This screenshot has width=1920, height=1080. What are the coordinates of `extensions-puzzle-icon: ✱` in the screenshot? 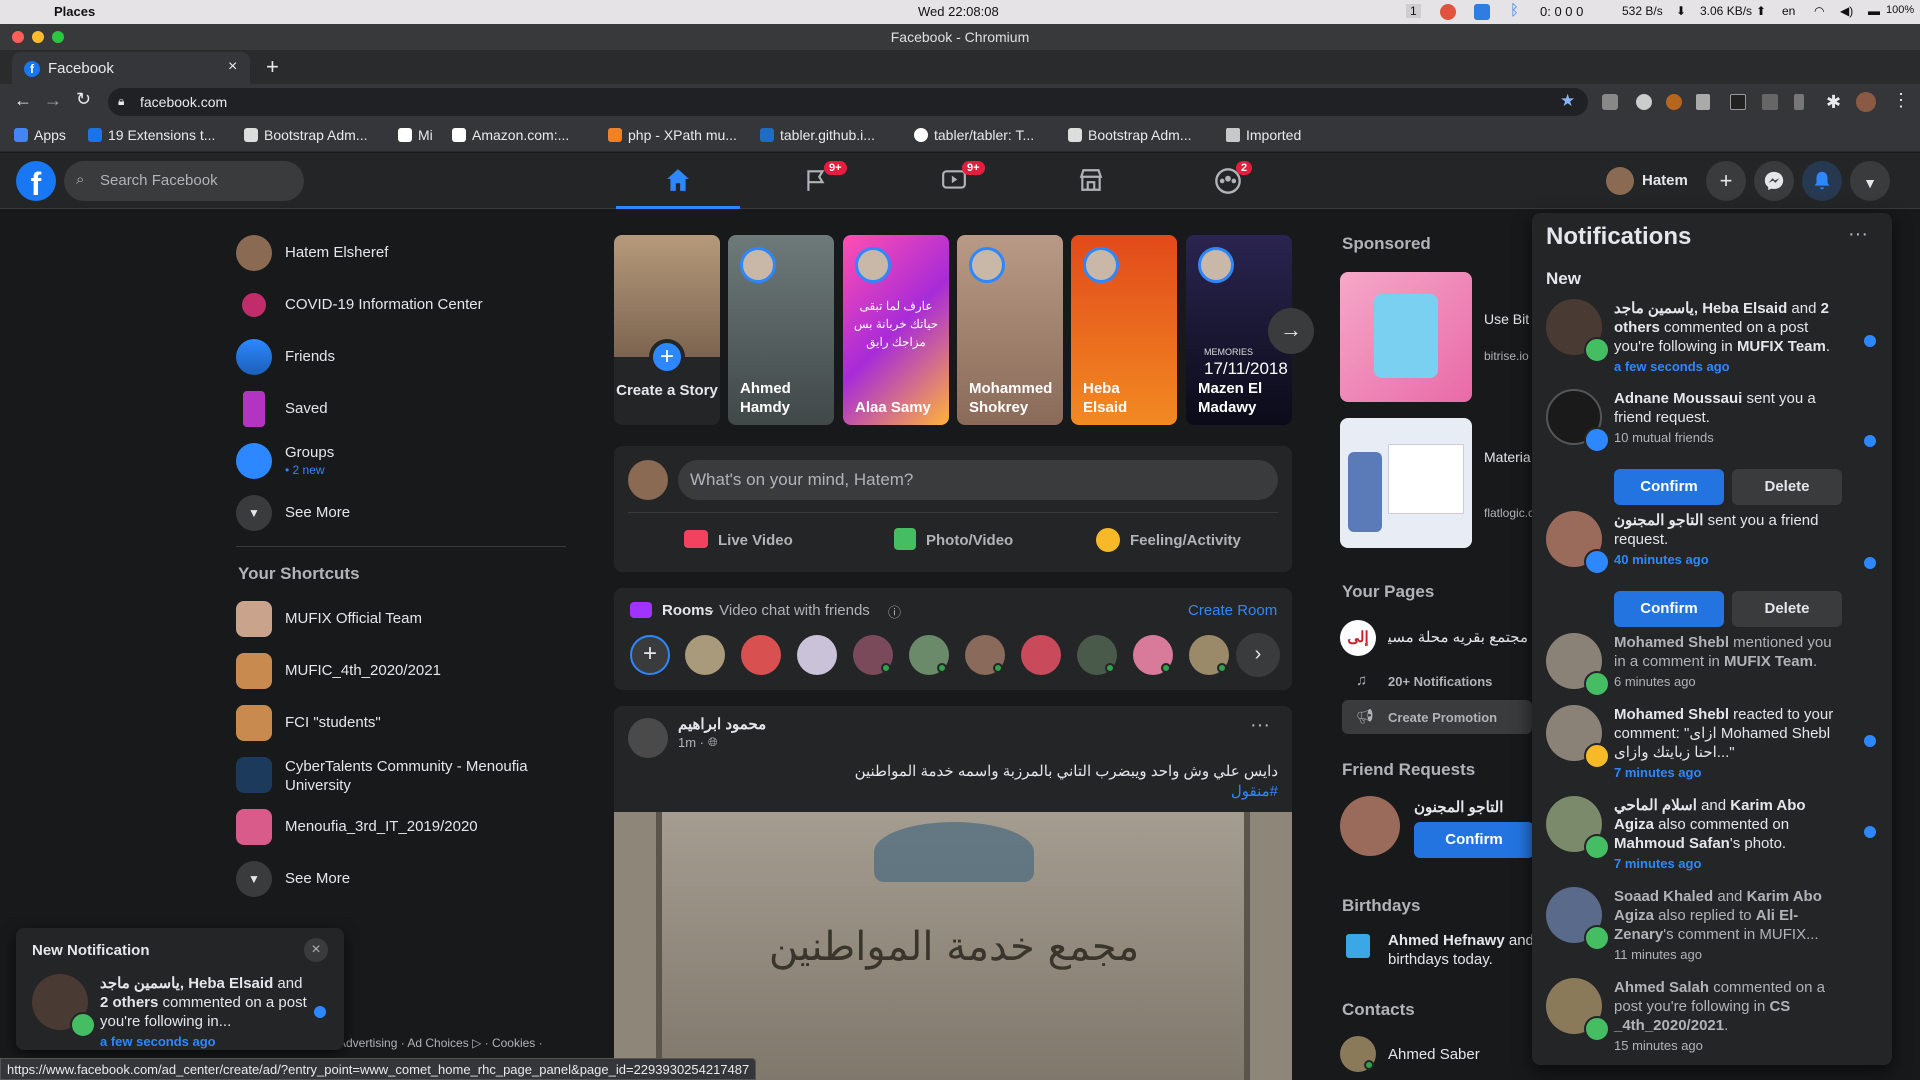 It's located at (1833, 102).